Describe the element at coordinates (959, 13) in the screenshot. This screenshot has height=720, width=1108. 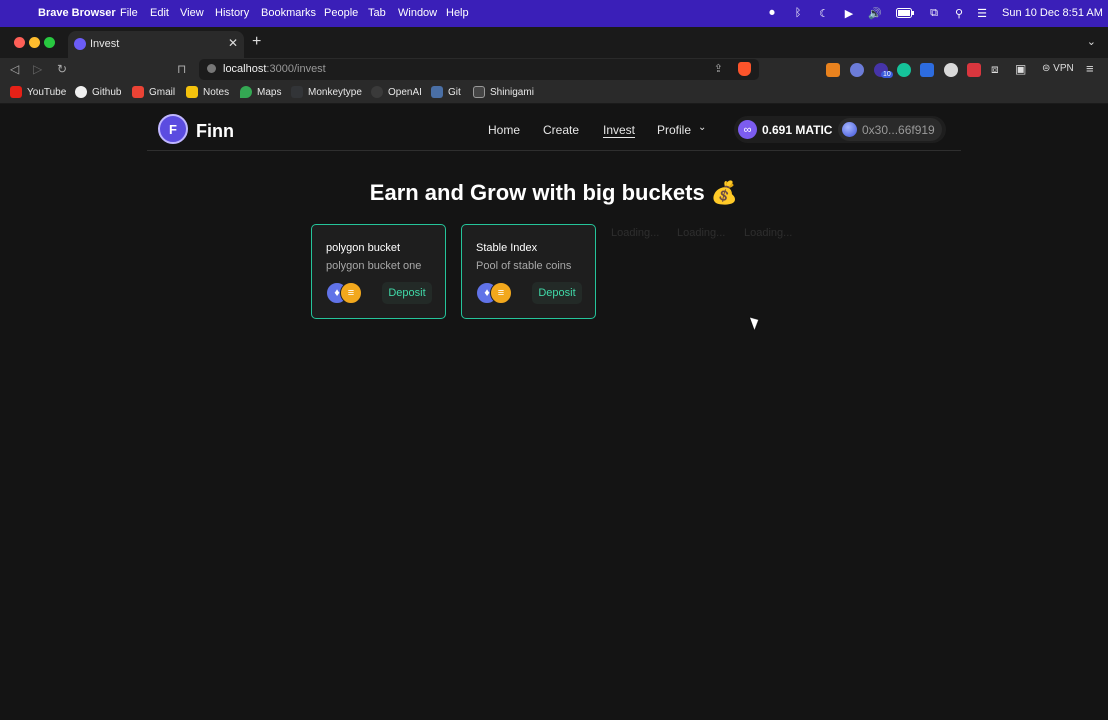
I see `search-icon: ⚲` at that location.